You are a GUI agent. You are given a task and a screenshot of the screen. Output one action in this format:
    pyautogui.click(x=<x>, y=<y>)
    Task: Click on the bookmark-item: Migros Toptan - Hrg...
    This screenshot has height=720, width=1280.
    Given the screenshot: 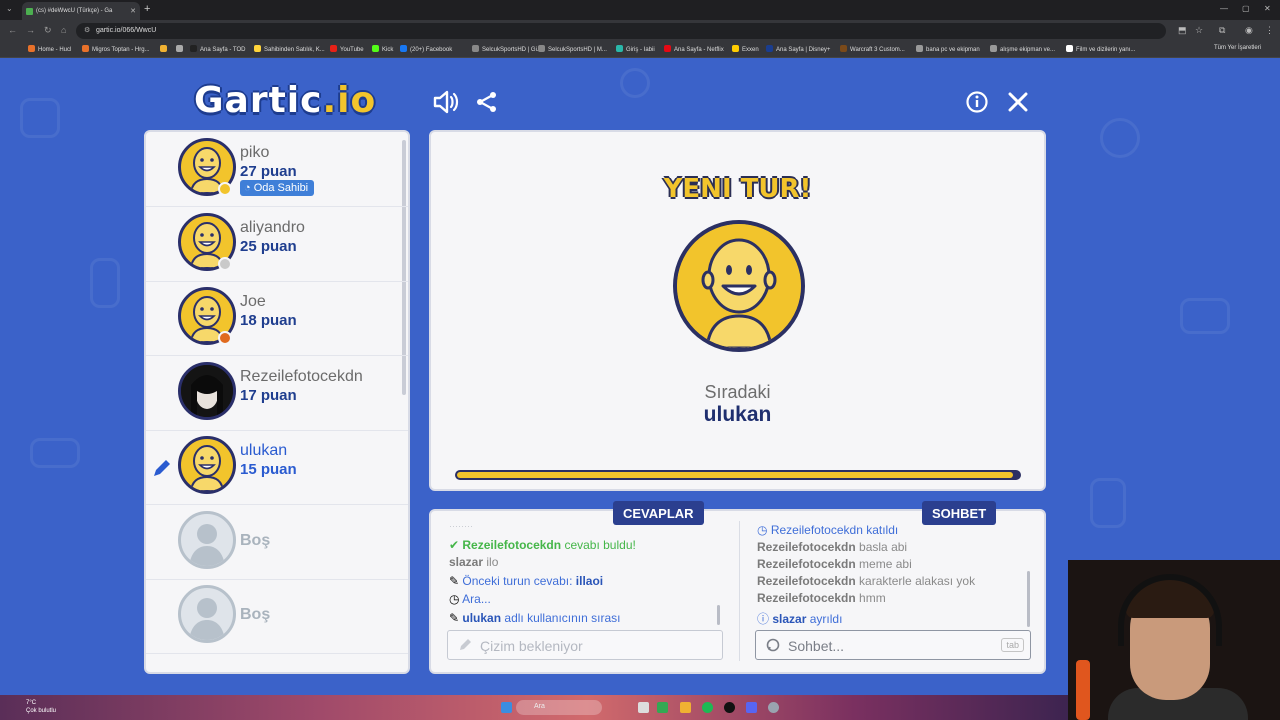 What is the action you would take?
    pyautogui.click(x=116, y=49)
    